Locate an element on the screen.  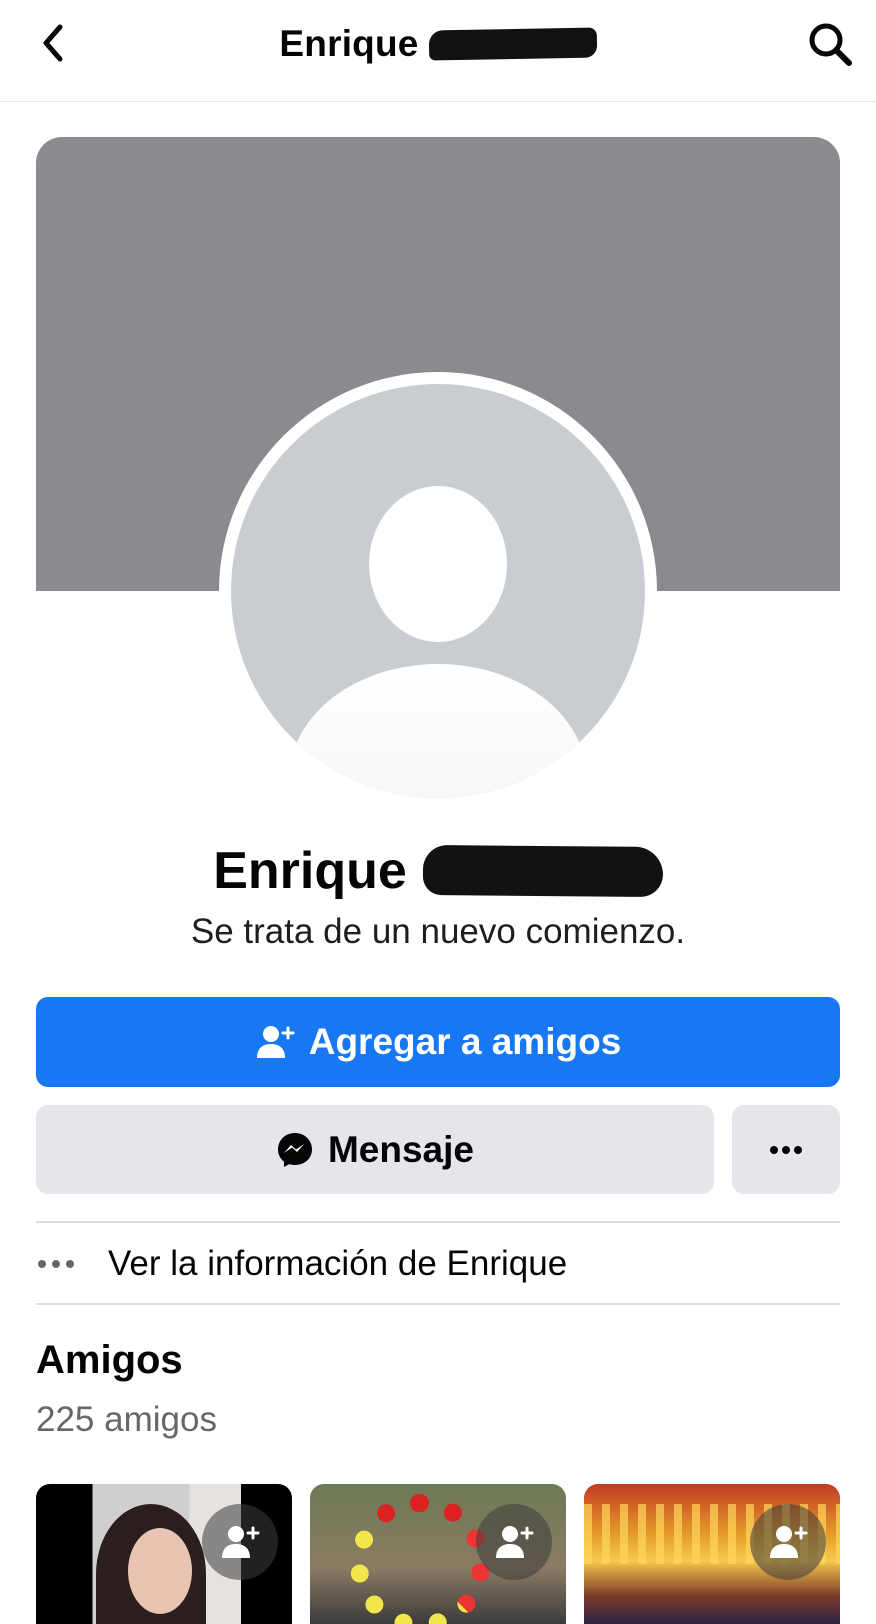
see-info-row: Ver la información de Enrique is located at coordinates (438, 1264).